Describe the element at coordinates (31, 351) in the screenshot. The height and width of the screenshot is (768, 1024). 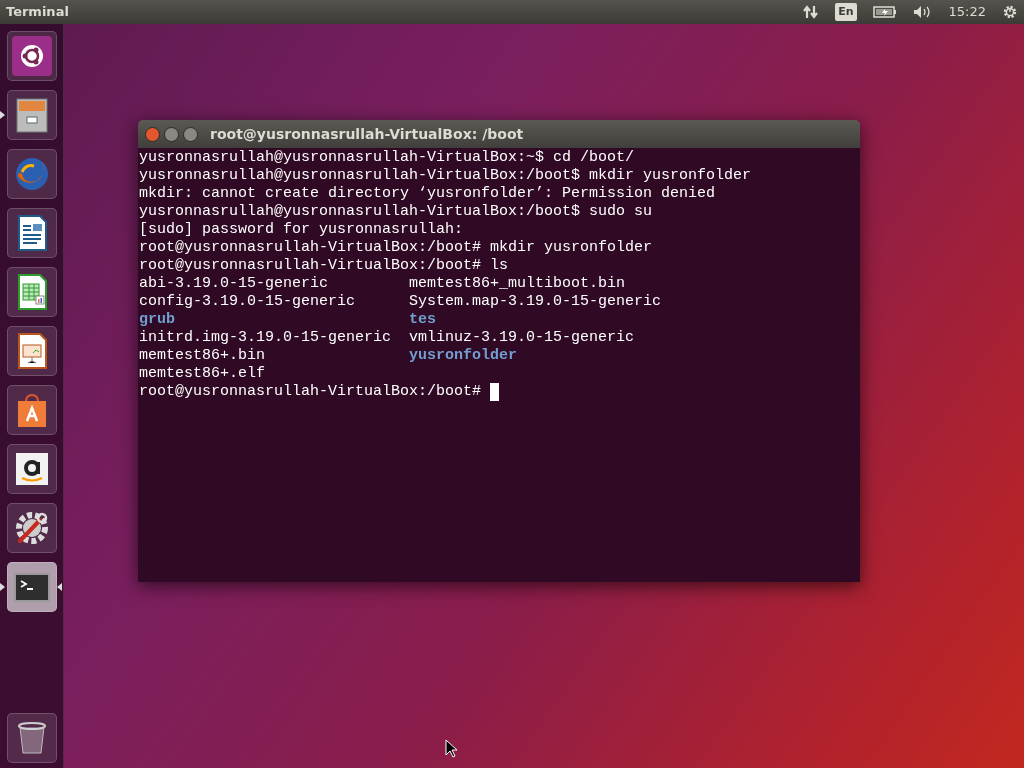
I see `launcher-impress-tile` at that location.